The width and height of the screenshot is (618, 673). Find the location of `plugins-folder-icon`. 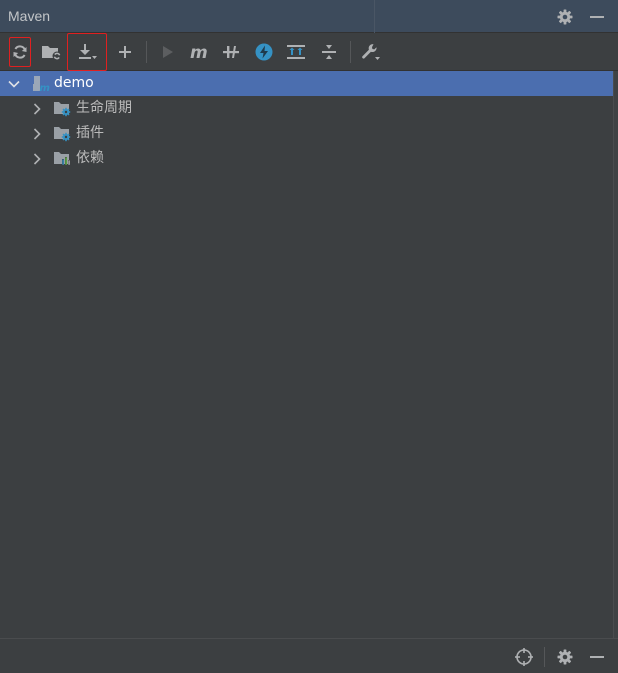

plugins-folder-icon is located at coordinates (62, 134).